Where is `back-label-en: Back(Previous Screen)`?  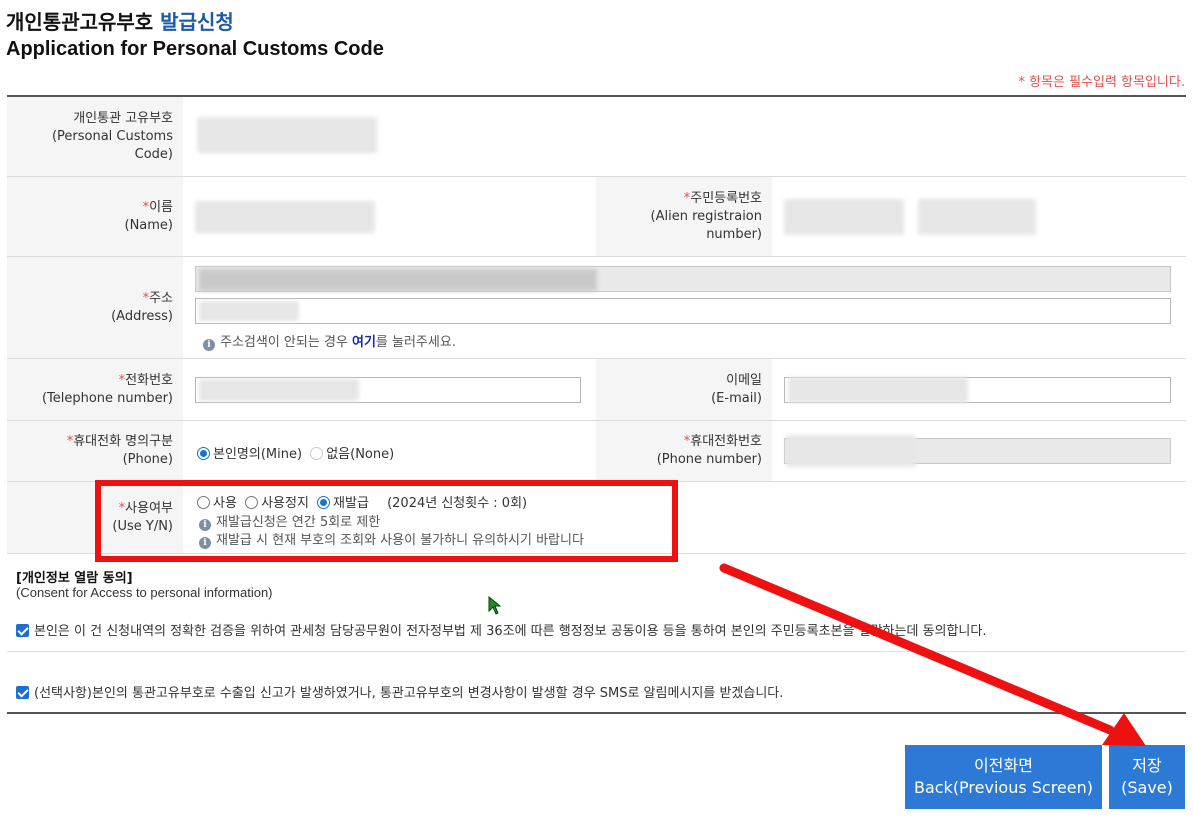
back-label-en: Back(Previous Screen) is located at coordinates (1003, 787).